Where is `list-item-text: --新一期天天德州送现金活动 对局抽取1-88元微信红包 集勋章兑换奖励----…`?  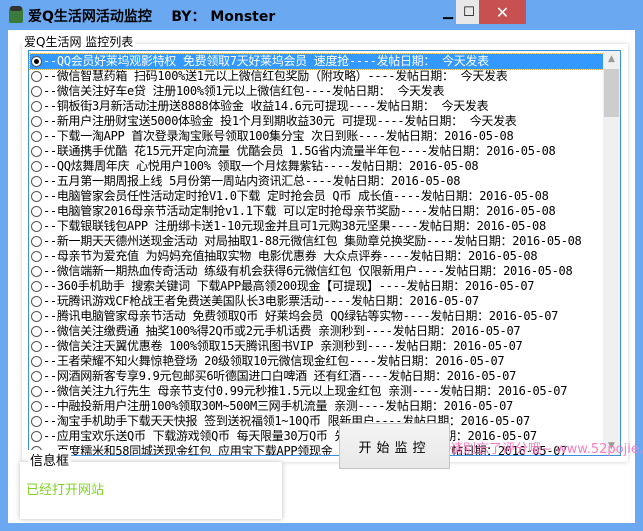 list-item-text: --新一期天天德州送现金活动 对局抽取1-88元微信红包 集勋章兑换奖励----… is located at coordinates (312, 241).